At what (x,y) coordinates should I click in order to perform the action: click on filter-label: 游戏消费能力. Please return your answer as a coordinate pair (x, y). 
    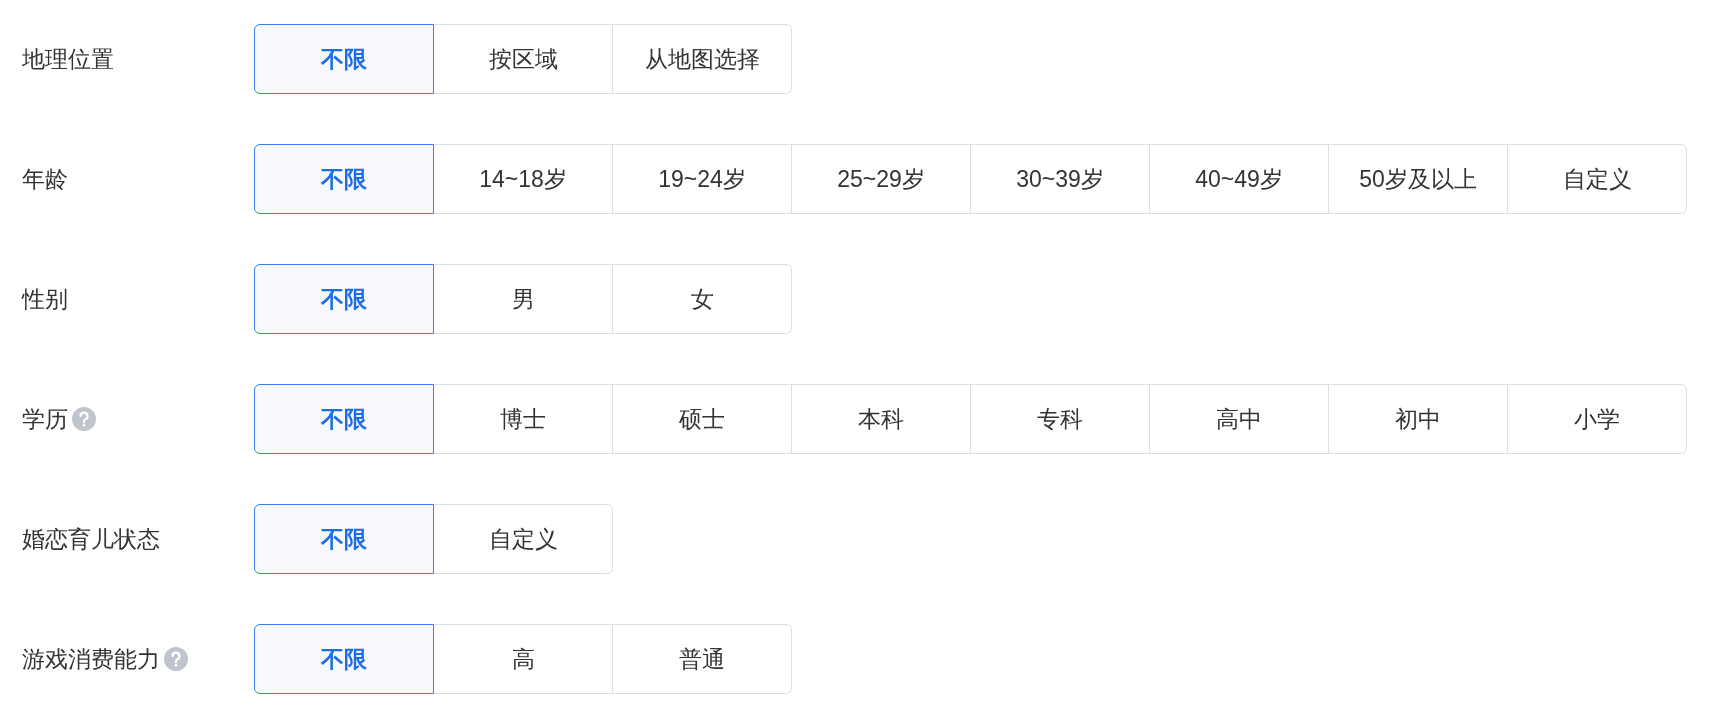
    Looking at the image, I should click on (91, 659).